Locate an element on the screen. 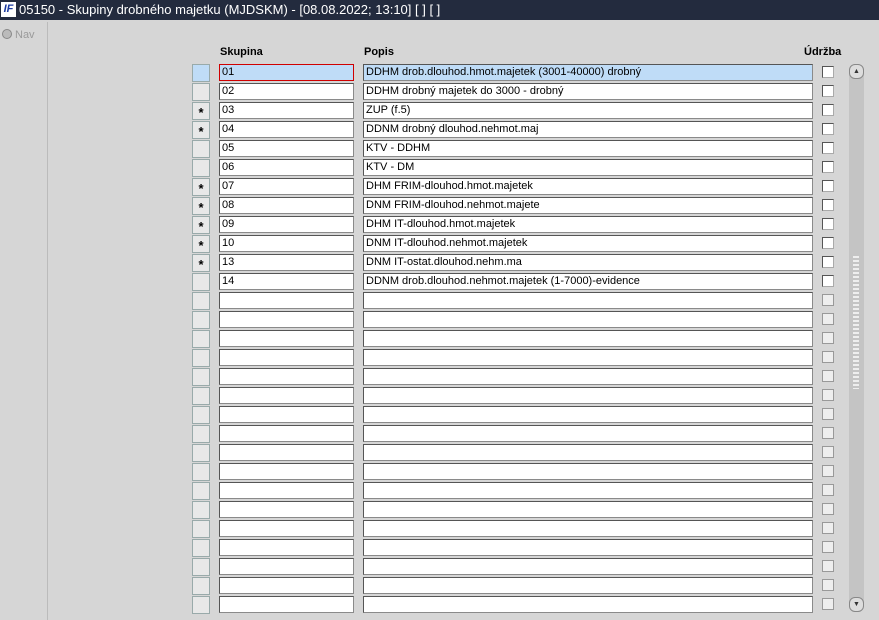 Image resolution: width=879 pixels, height=620 pixels. skupina-field: 07 is located at coordinates (286, 186).